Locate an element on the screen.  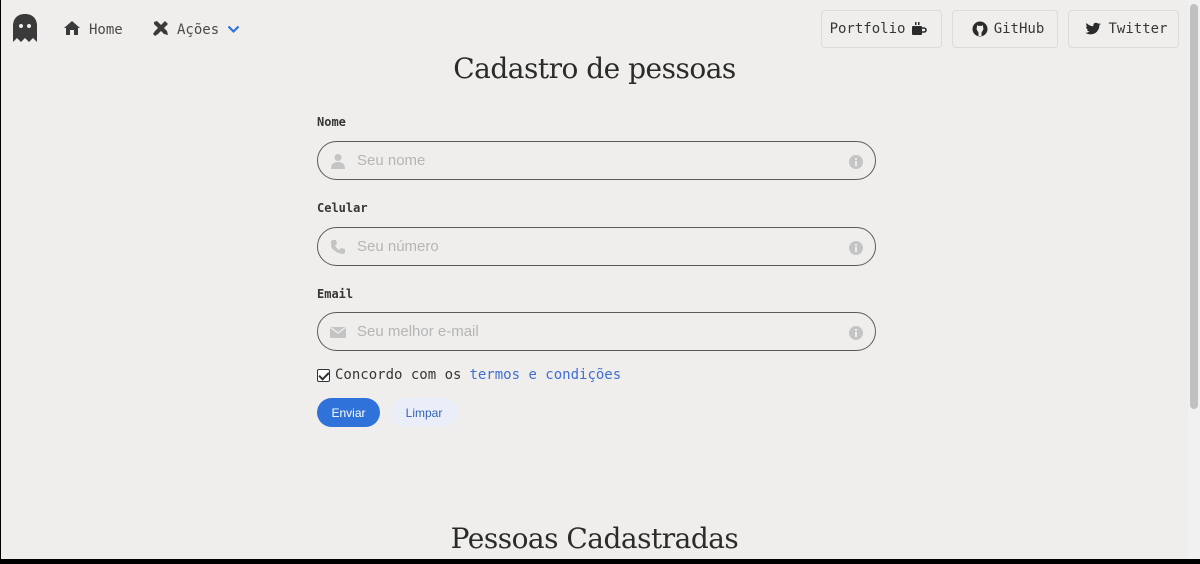
nome-label: Nome is located at coordinates (331, 122).